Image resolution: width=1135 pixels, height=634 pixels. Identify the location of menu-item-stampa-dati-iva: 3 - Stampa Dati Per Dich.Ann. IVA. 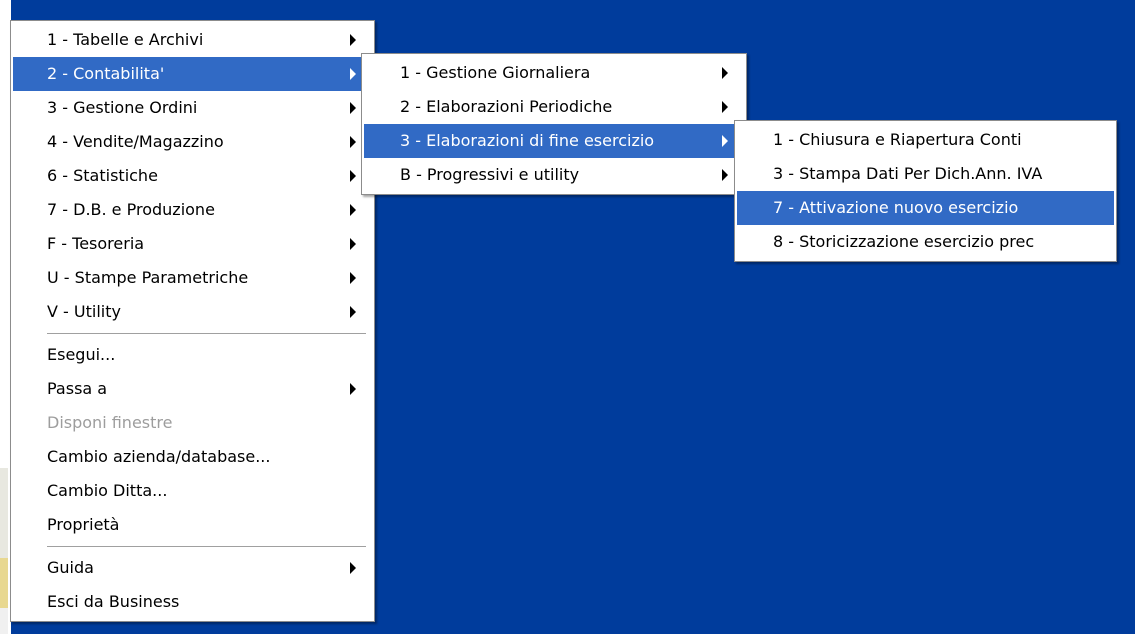
(925, 174).